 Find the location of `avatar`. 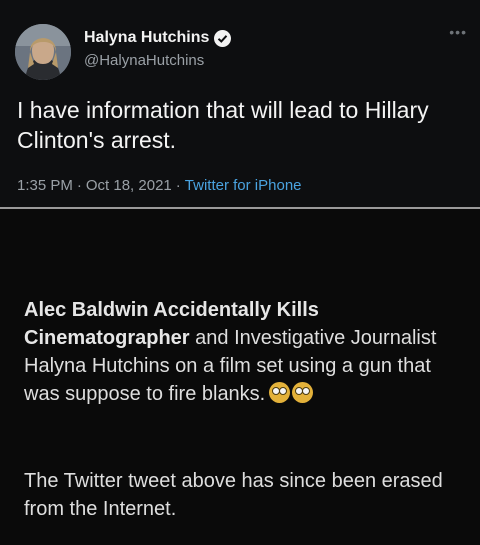

avatar is located at coordinates (43, 52).